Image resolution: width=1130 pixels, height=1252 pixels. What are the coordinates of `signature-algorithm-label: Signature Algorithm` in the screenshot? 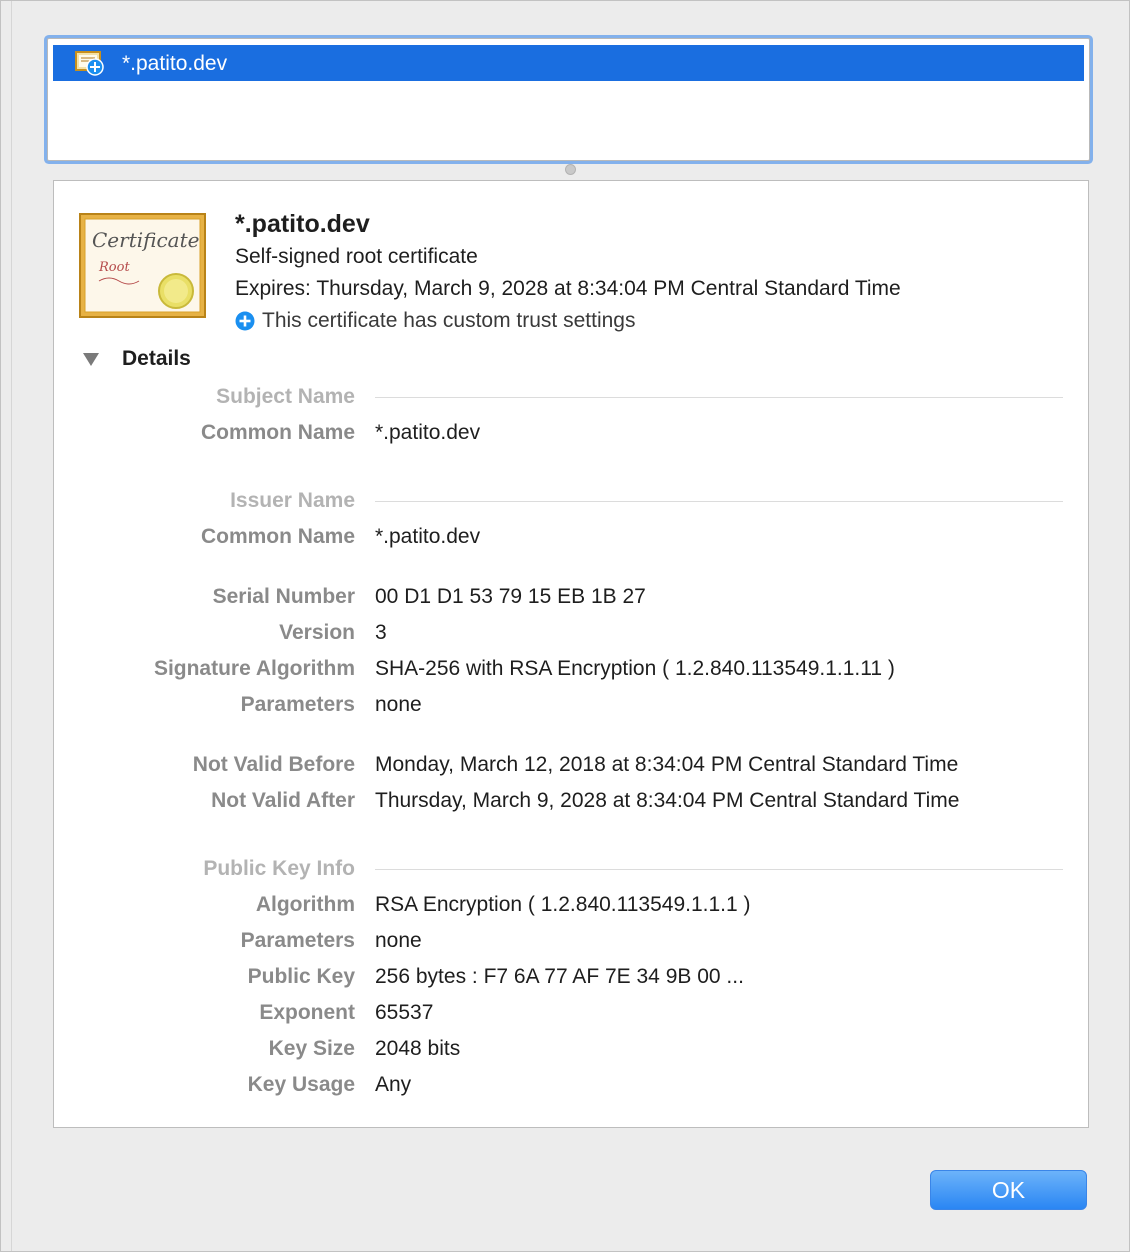 It's located at (254, 668).